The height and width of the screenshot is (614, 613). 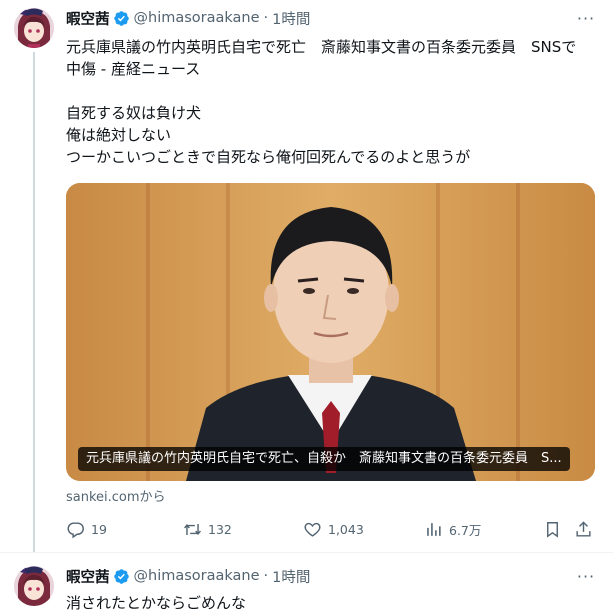 What do you see at coordinates (220, 529) in the screenshot?
I see `retweet-count: 132` at bounding box center [220, 529].